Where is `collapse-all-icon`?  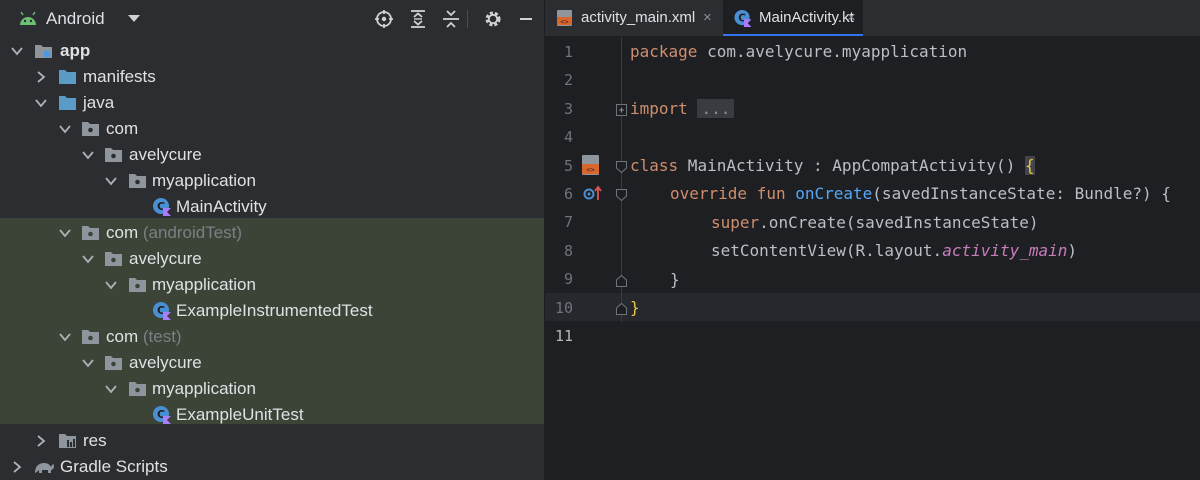 collapse-all-icon is located at coordinates (451, 19).